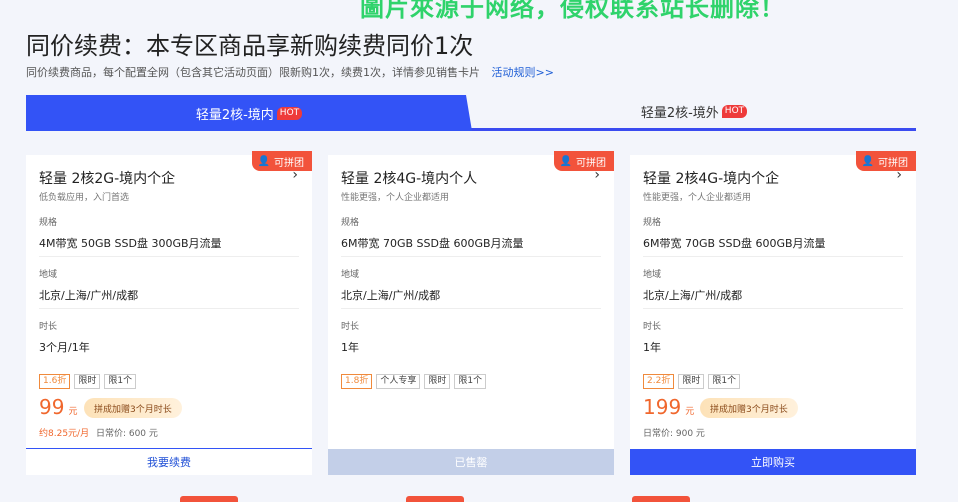  I want to click on page-title: 同价续费：本专区商品享新购续费同价1次, so click(250, 46).